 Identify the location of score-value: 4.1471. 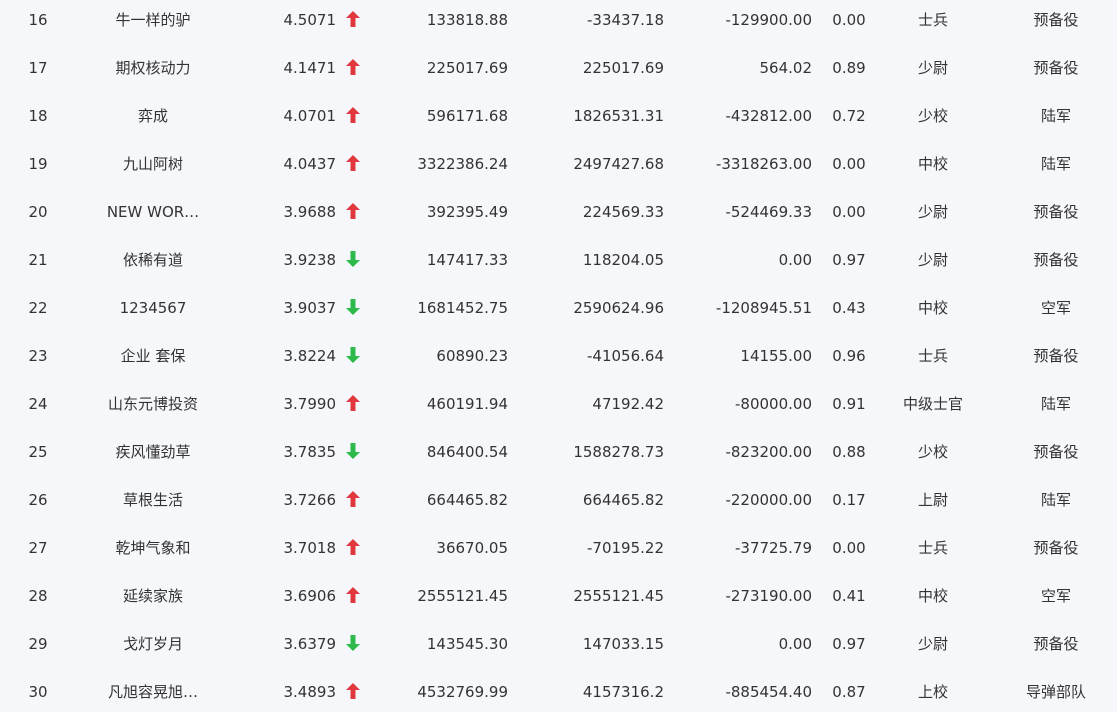
(310, 68).